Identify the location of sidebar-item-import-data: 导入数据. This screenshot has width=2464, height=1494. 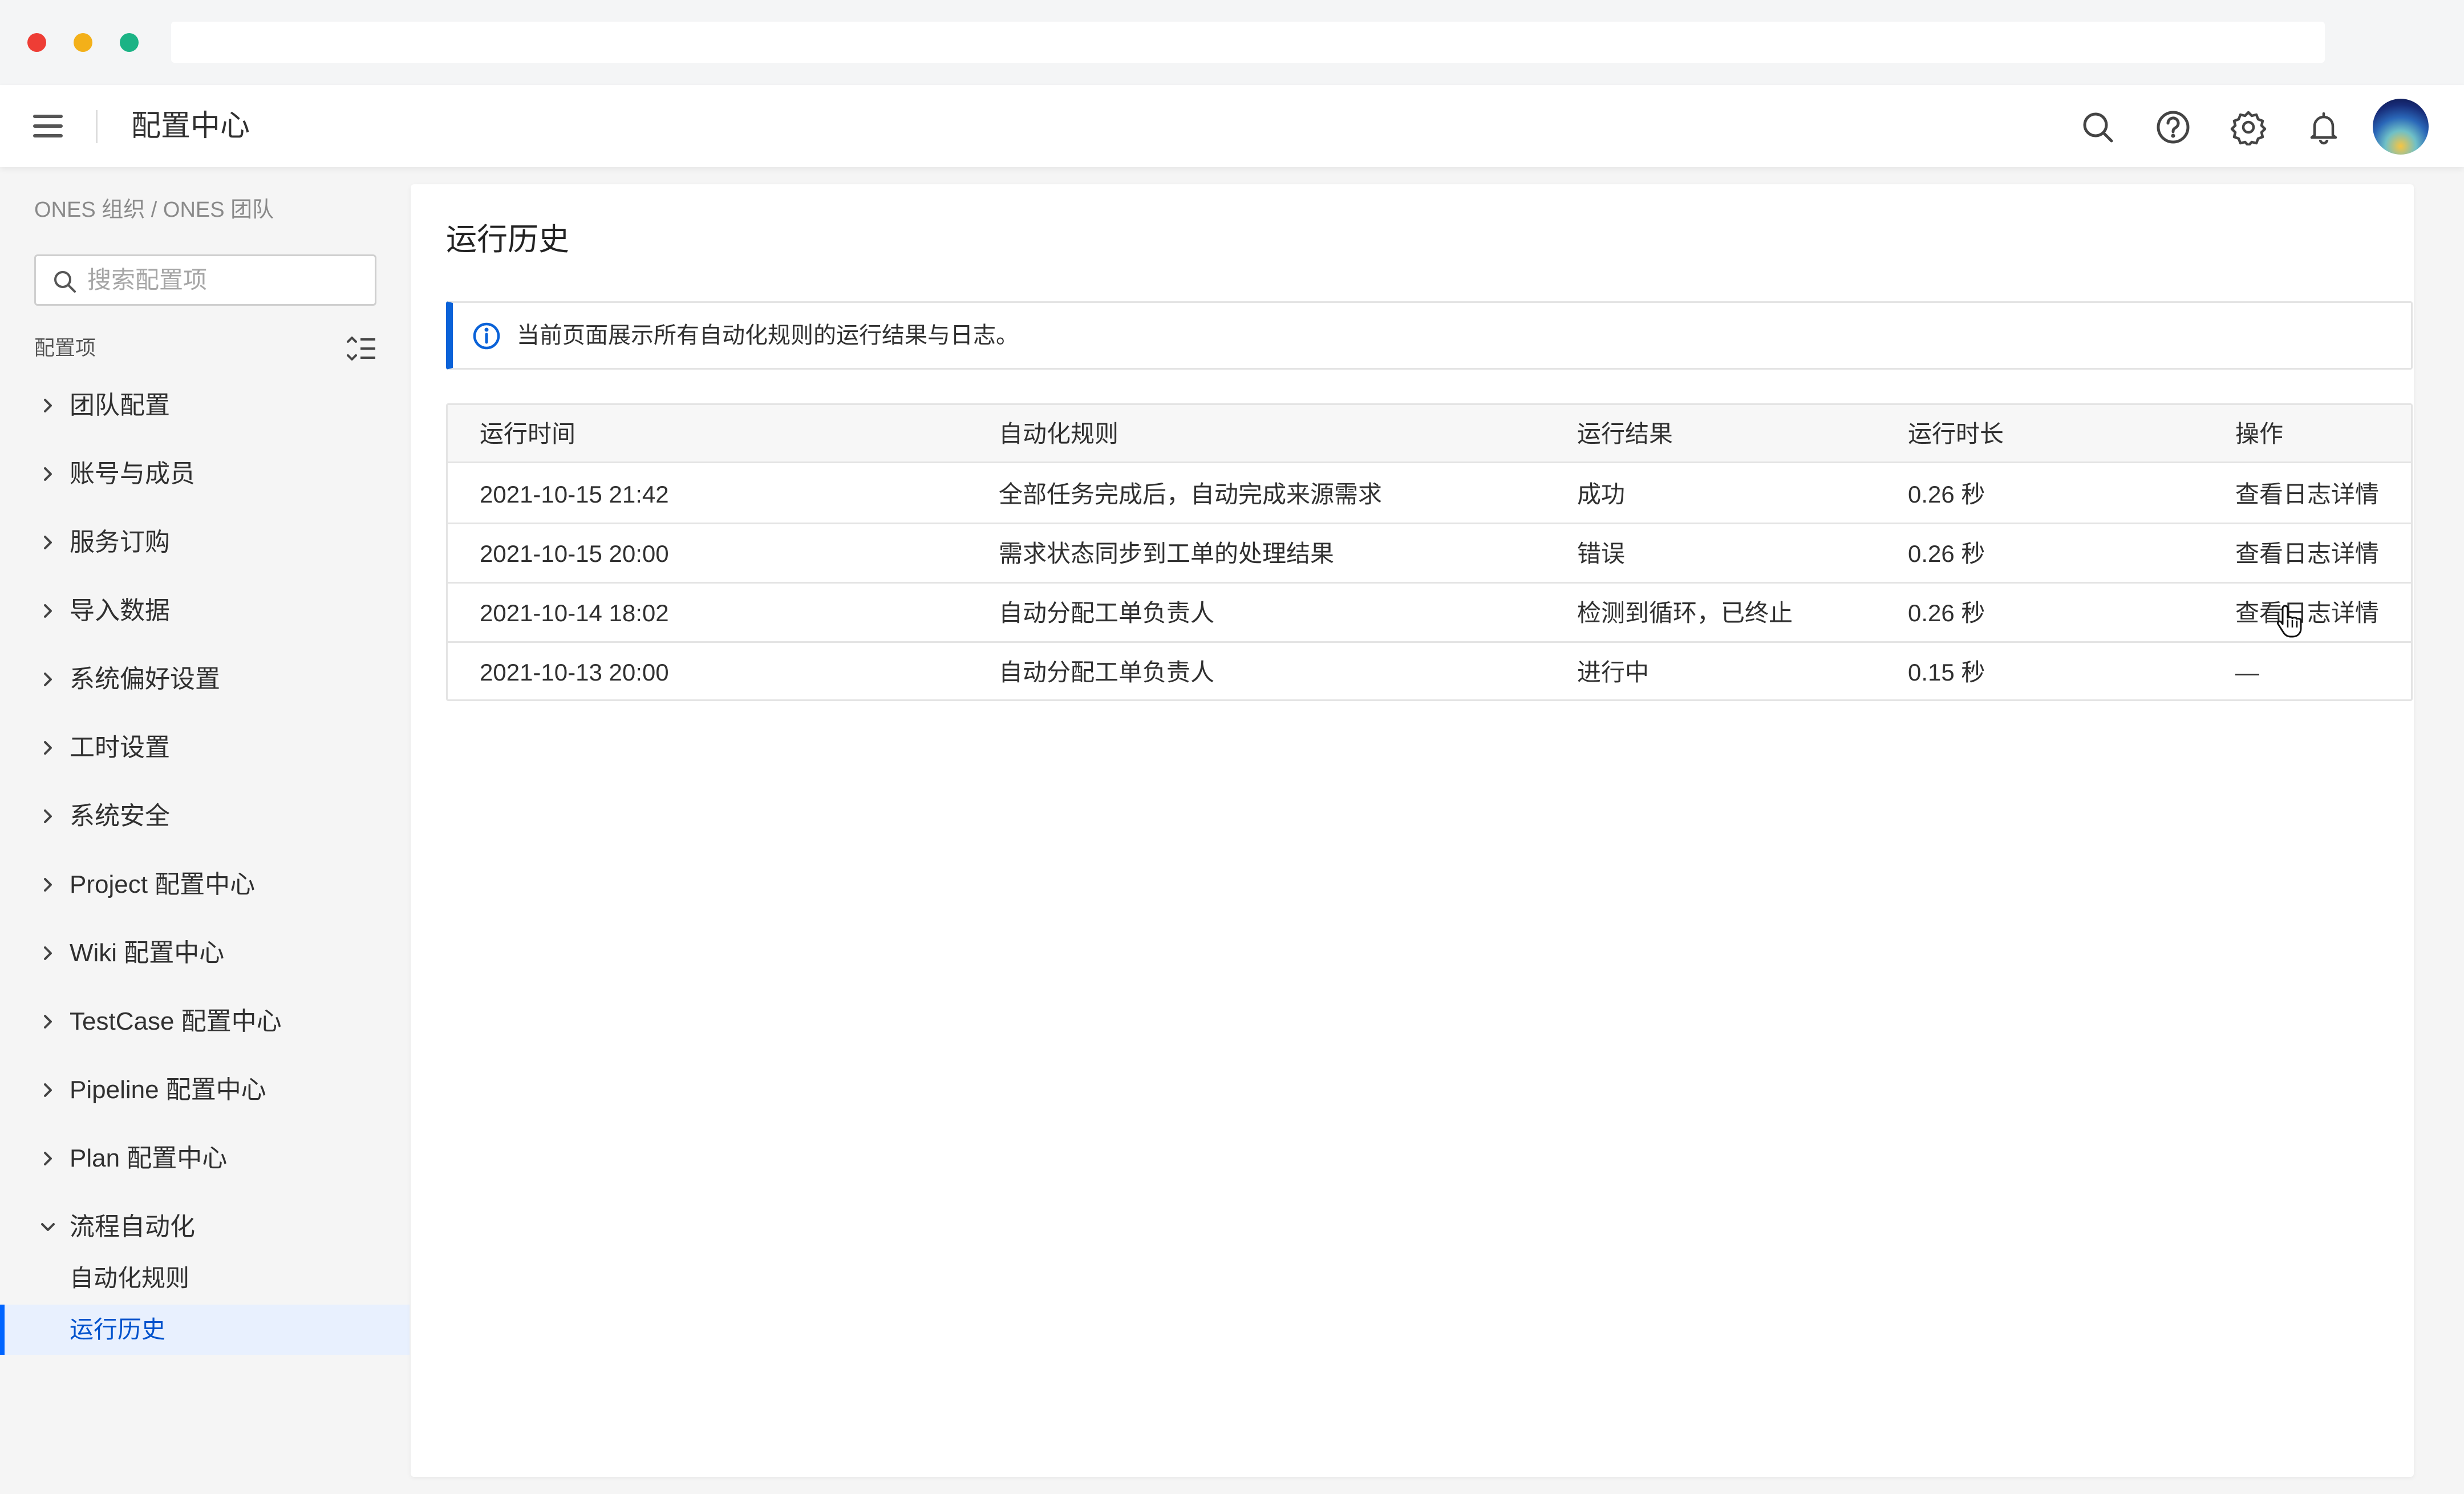
(205, 611).